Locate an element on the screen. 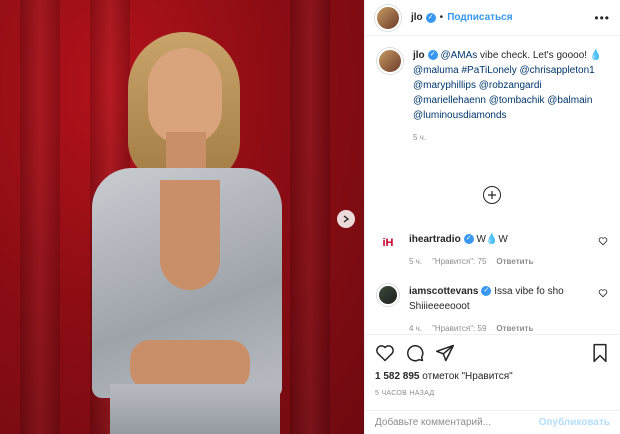  header-username: jlo is located at coordinates (417, 17).